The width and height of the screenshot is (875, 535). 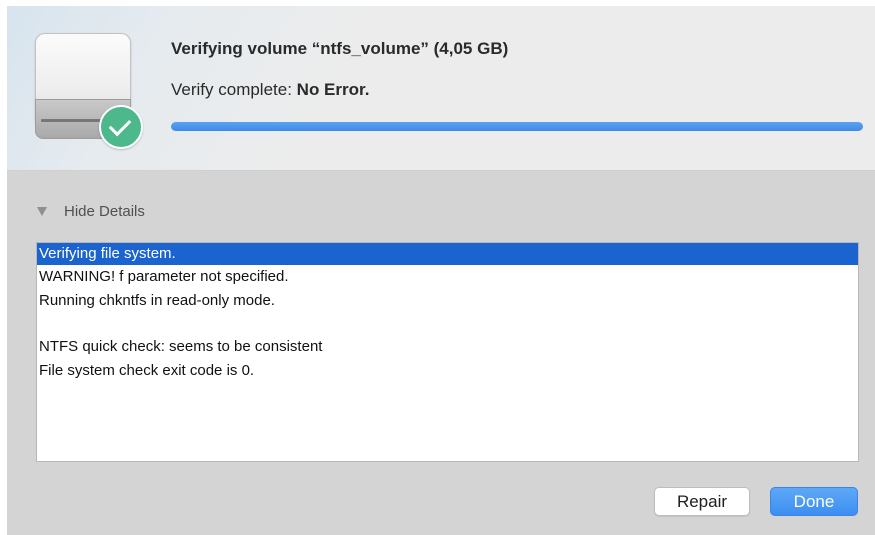 I want to click on checkmark-icon, so click(x=121, y=127).